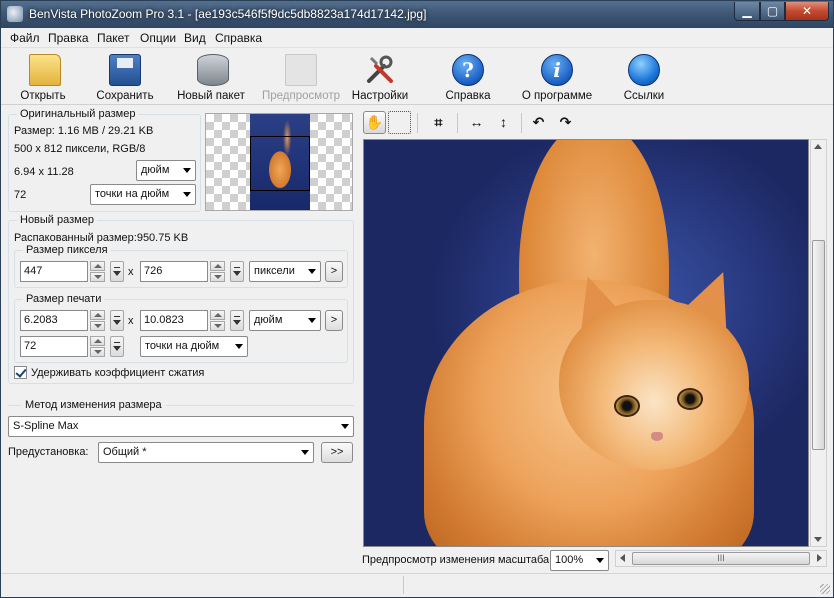 The height and width of the screenshot is (598, 834). Describe the element at coordinates (57, 220) in the screenshot. I see `new-size-title: Новый размер` at that location.